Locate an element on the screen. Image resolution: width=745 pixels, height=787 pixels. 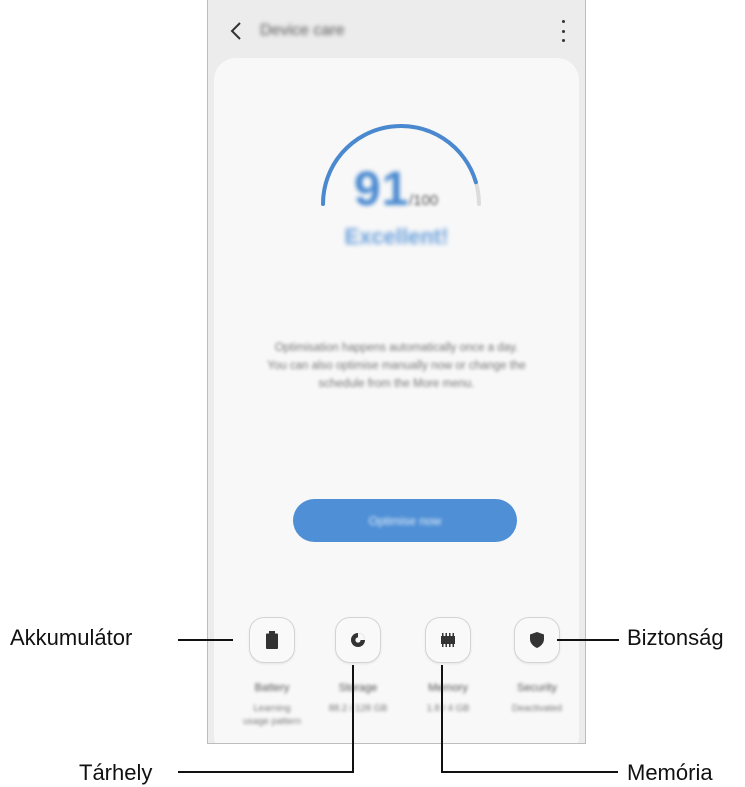
callout-line-storage-v is located at coordinates (353, 719).